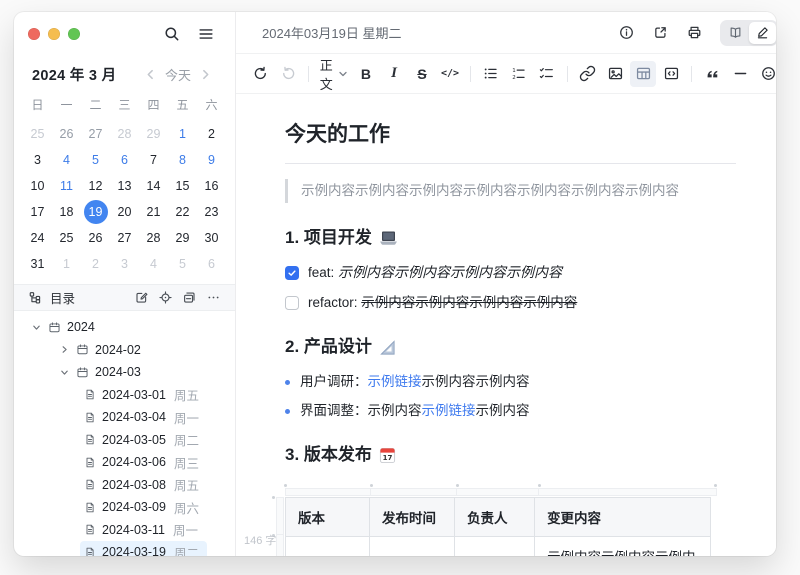 The width and height of the screenshot is (800, 575). What do you see at coordinates (412, 546) in the screenshot?
I see `table-cell: 2024.3.19` at bounding box center [412, 546].